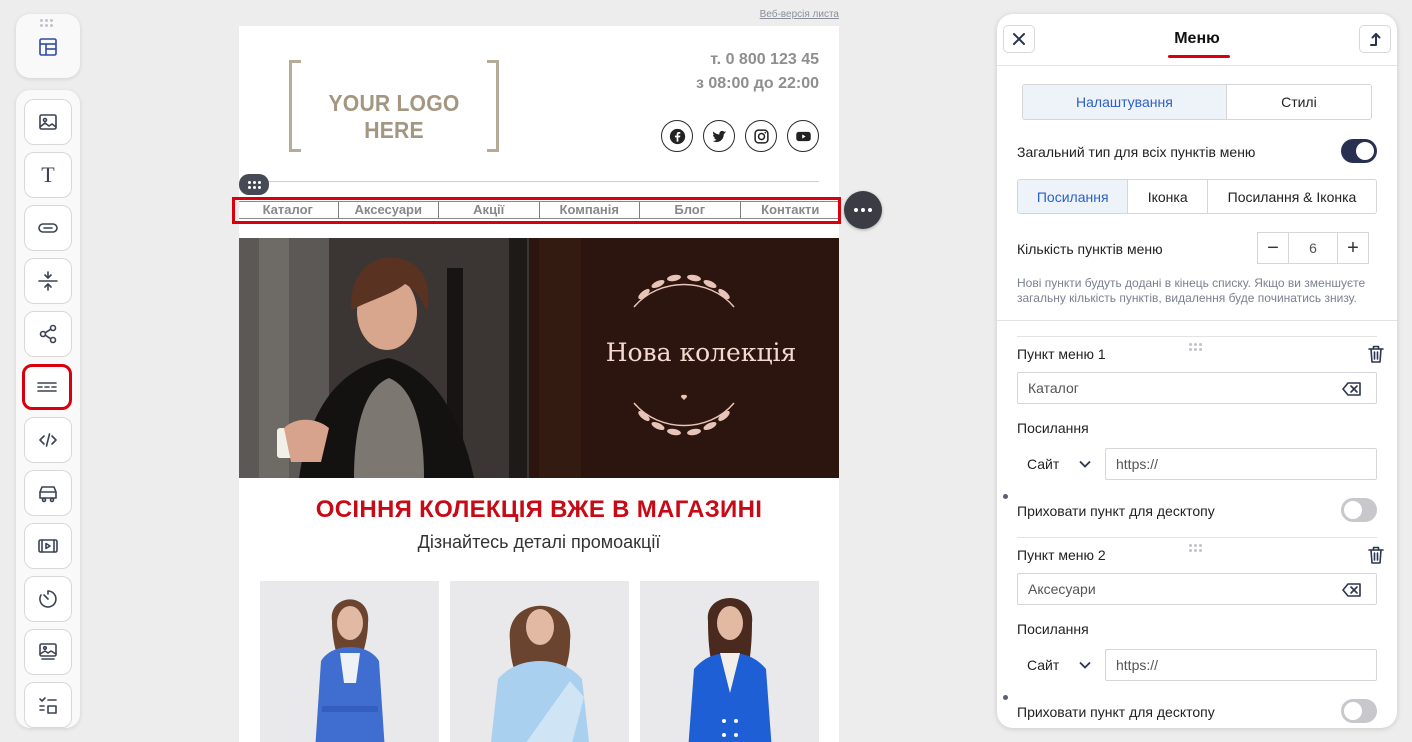 This screenshot has width=1412, height=742. I want to click on button-icon, so click(48, 228).